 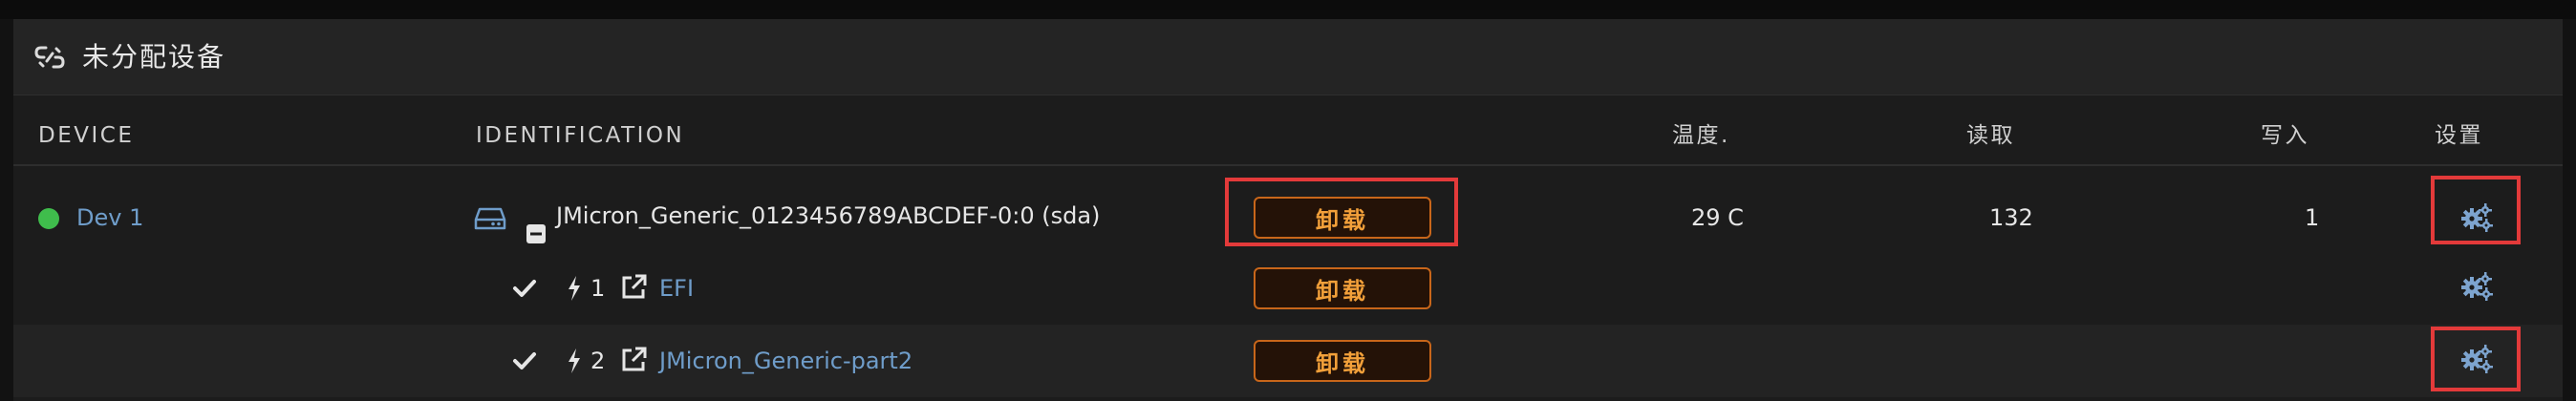 What do you see at coordinates (2476, 287) in the screenshot?
I see `gears-icon` at bounding box center [2476, 287].